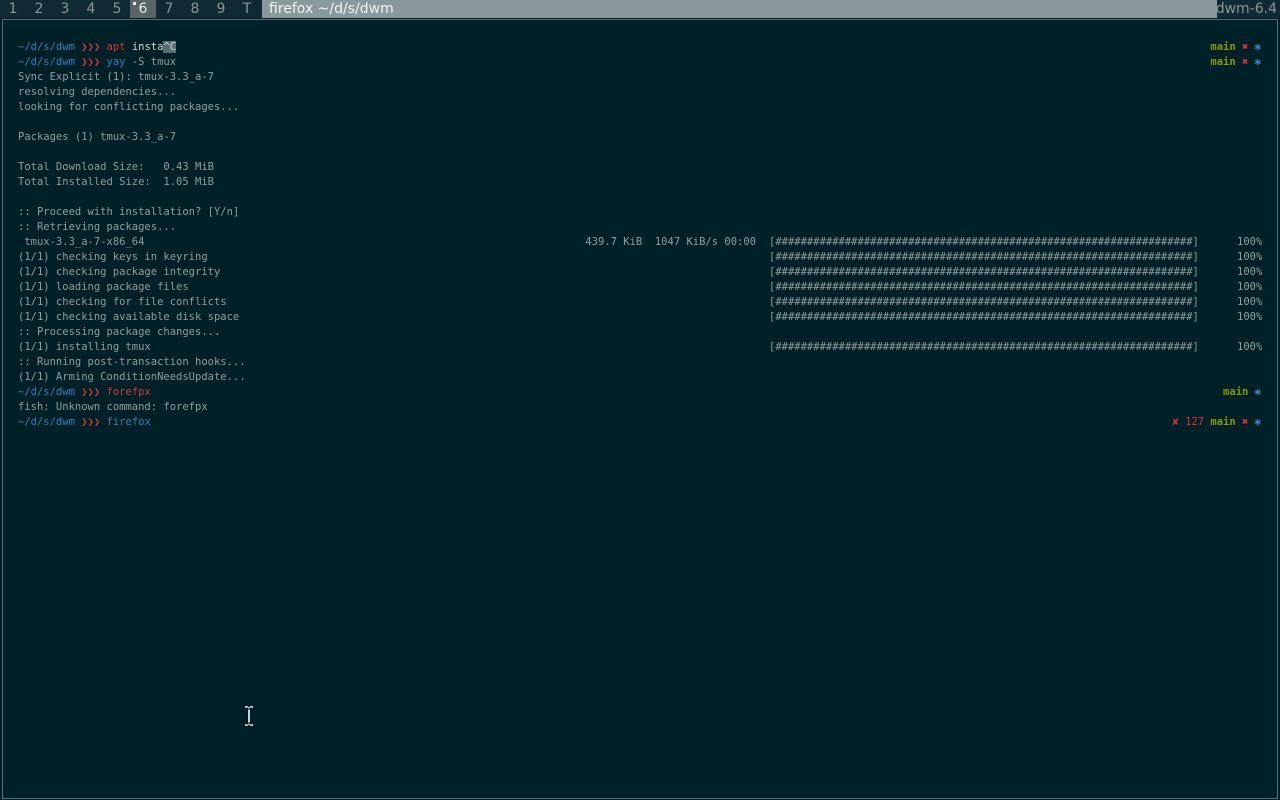 Image resolution: width=1280 pixels, height=800 pixels. I want to click on command-text: yay, so click(116, 62).